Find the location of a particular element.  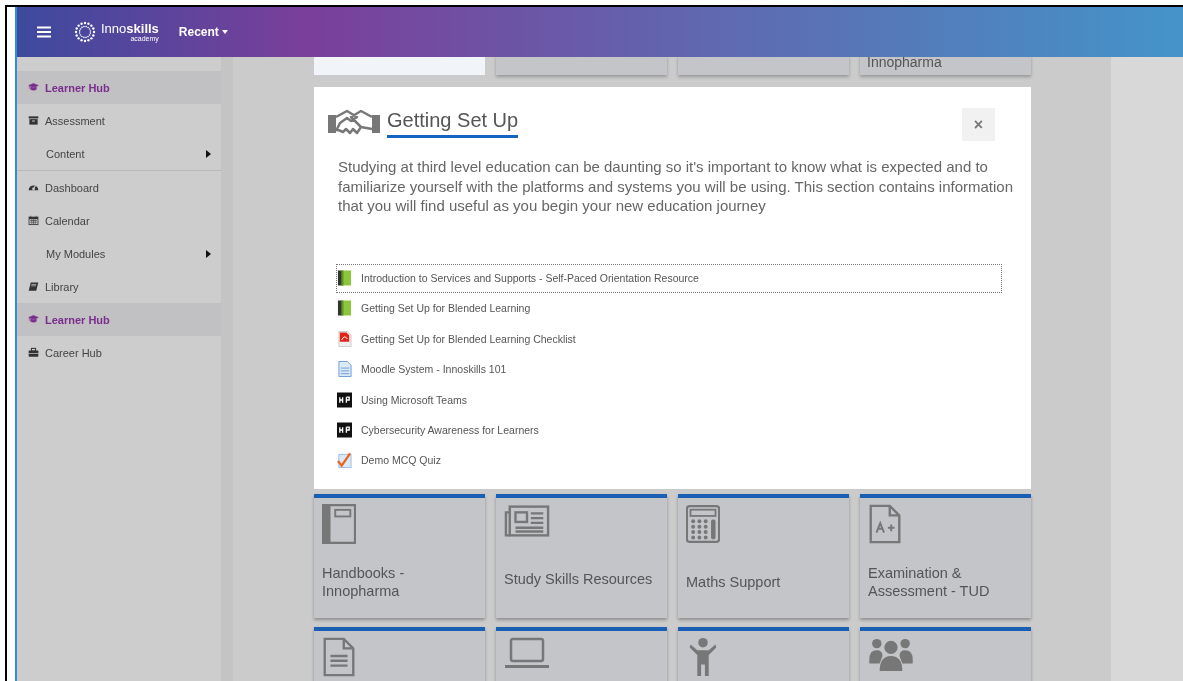

resource-link: Using Microsoft Teams is located at coordinates (669, 400).